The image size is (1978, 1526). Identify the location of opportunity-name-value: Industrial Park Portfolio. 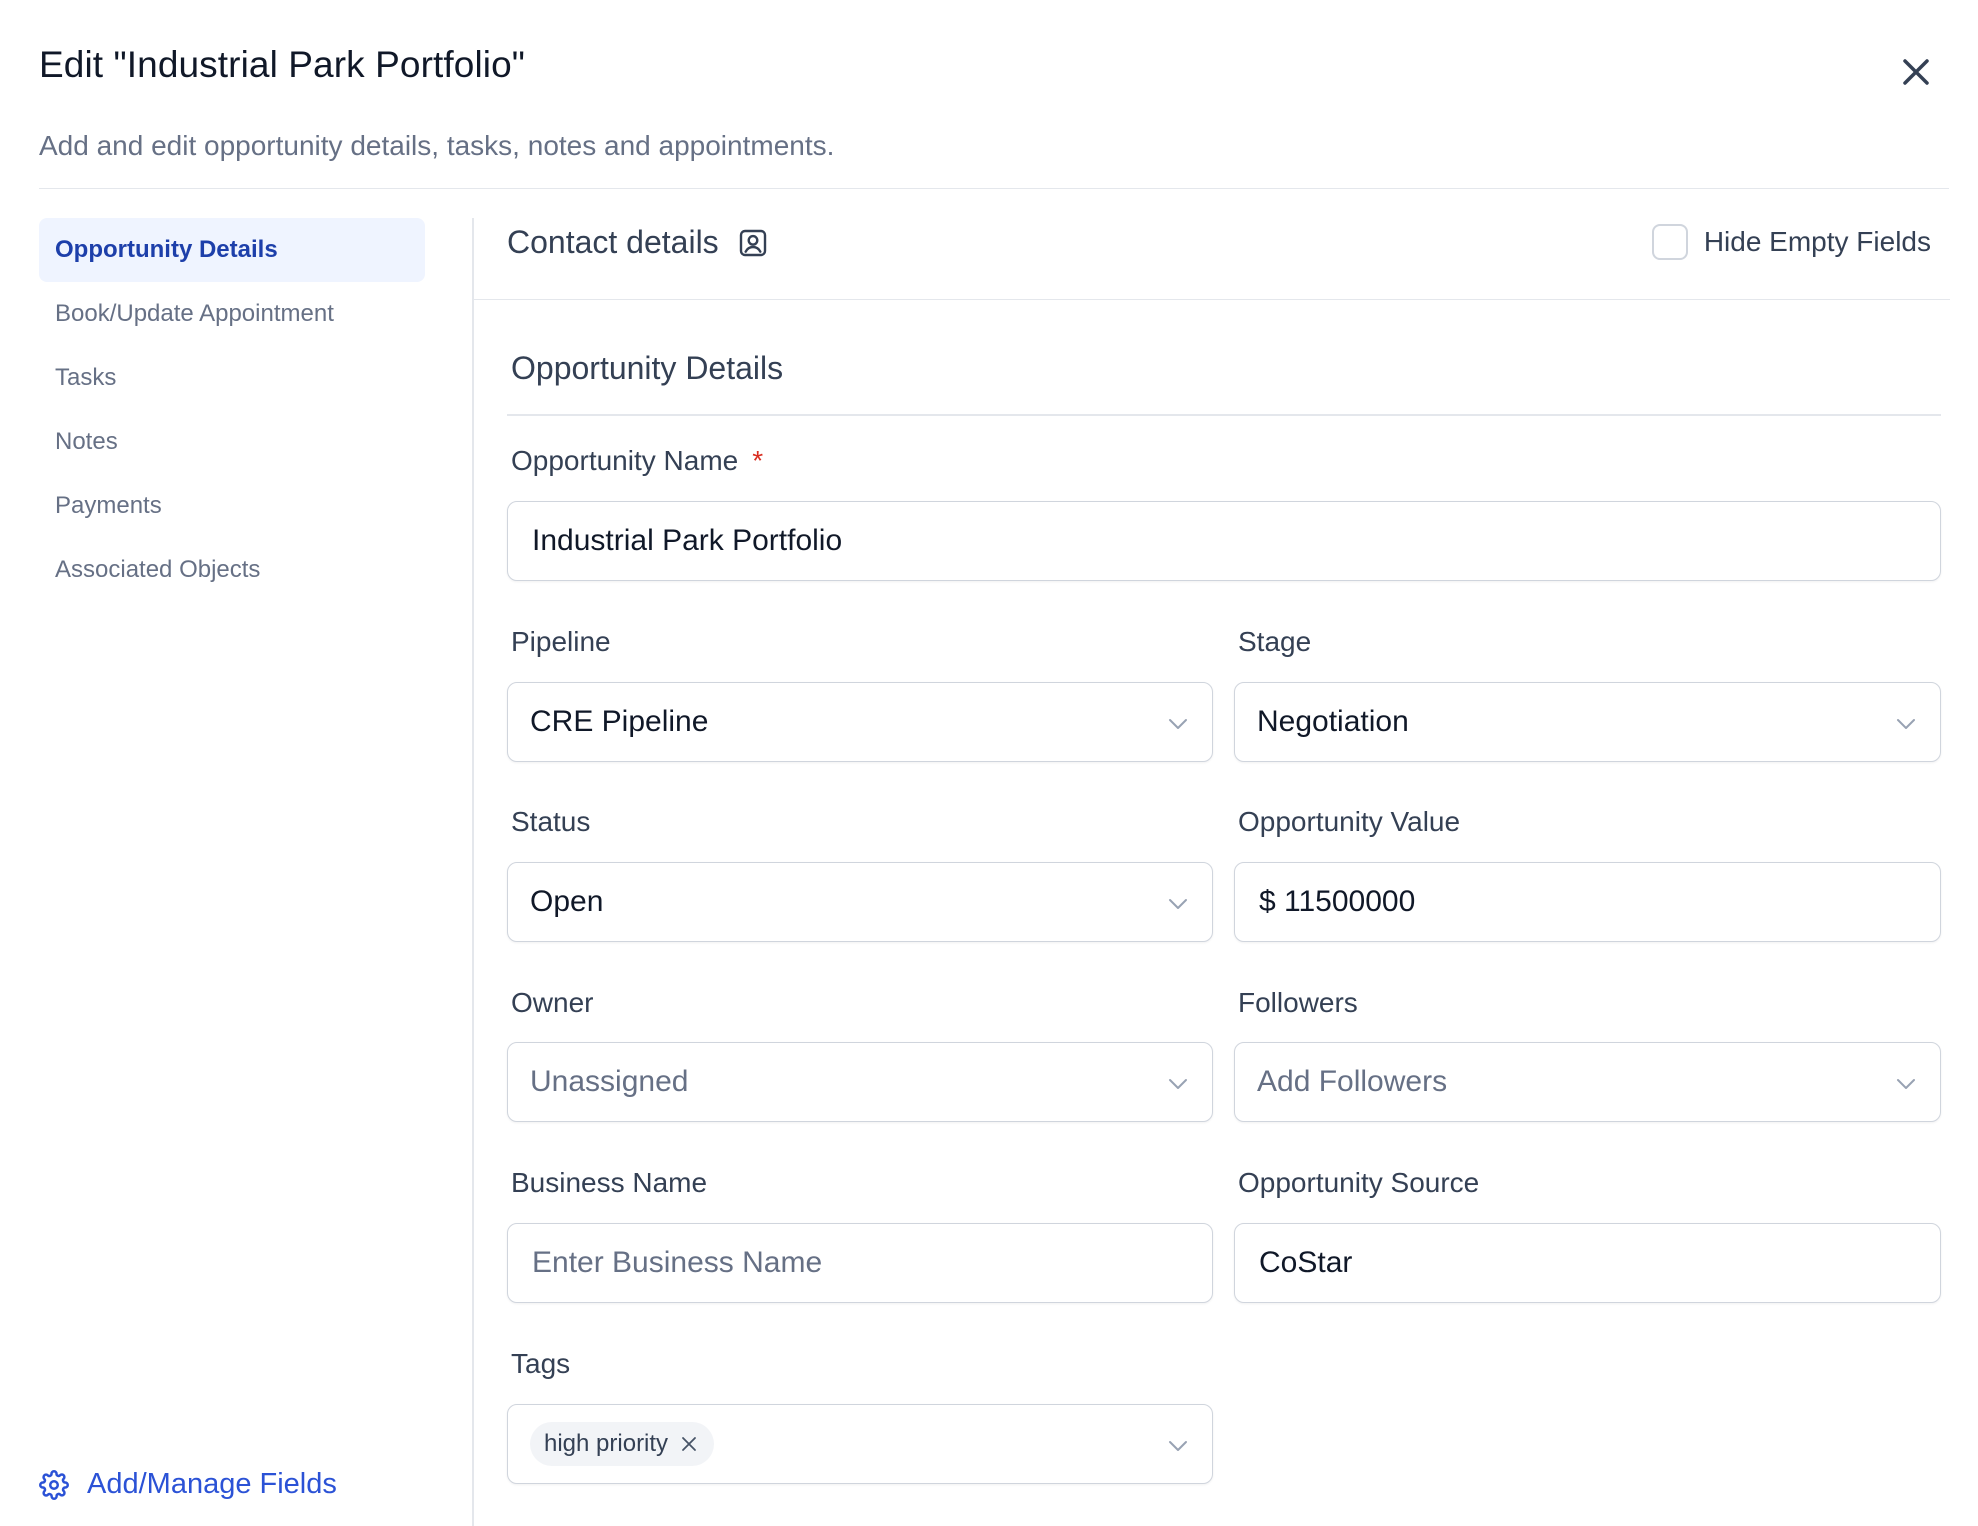
(687, 540).